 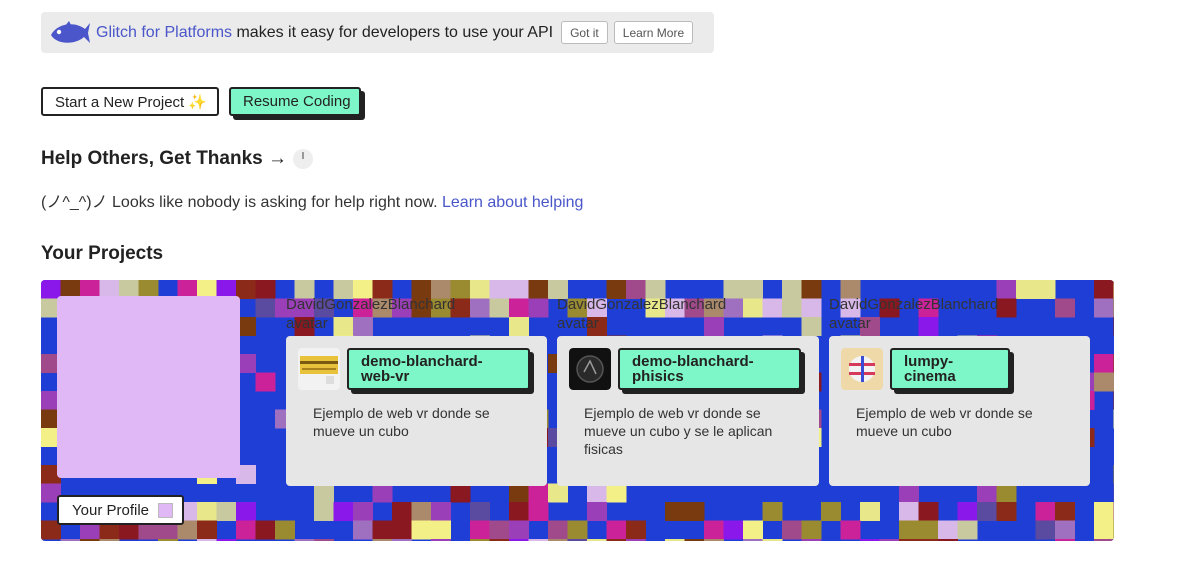 What do you see at coordinates (944, 422) in the screenshot?
I see `project-description: Ejemplo de web vr donde se mueve un cubo` at bounding box center [944, 422].